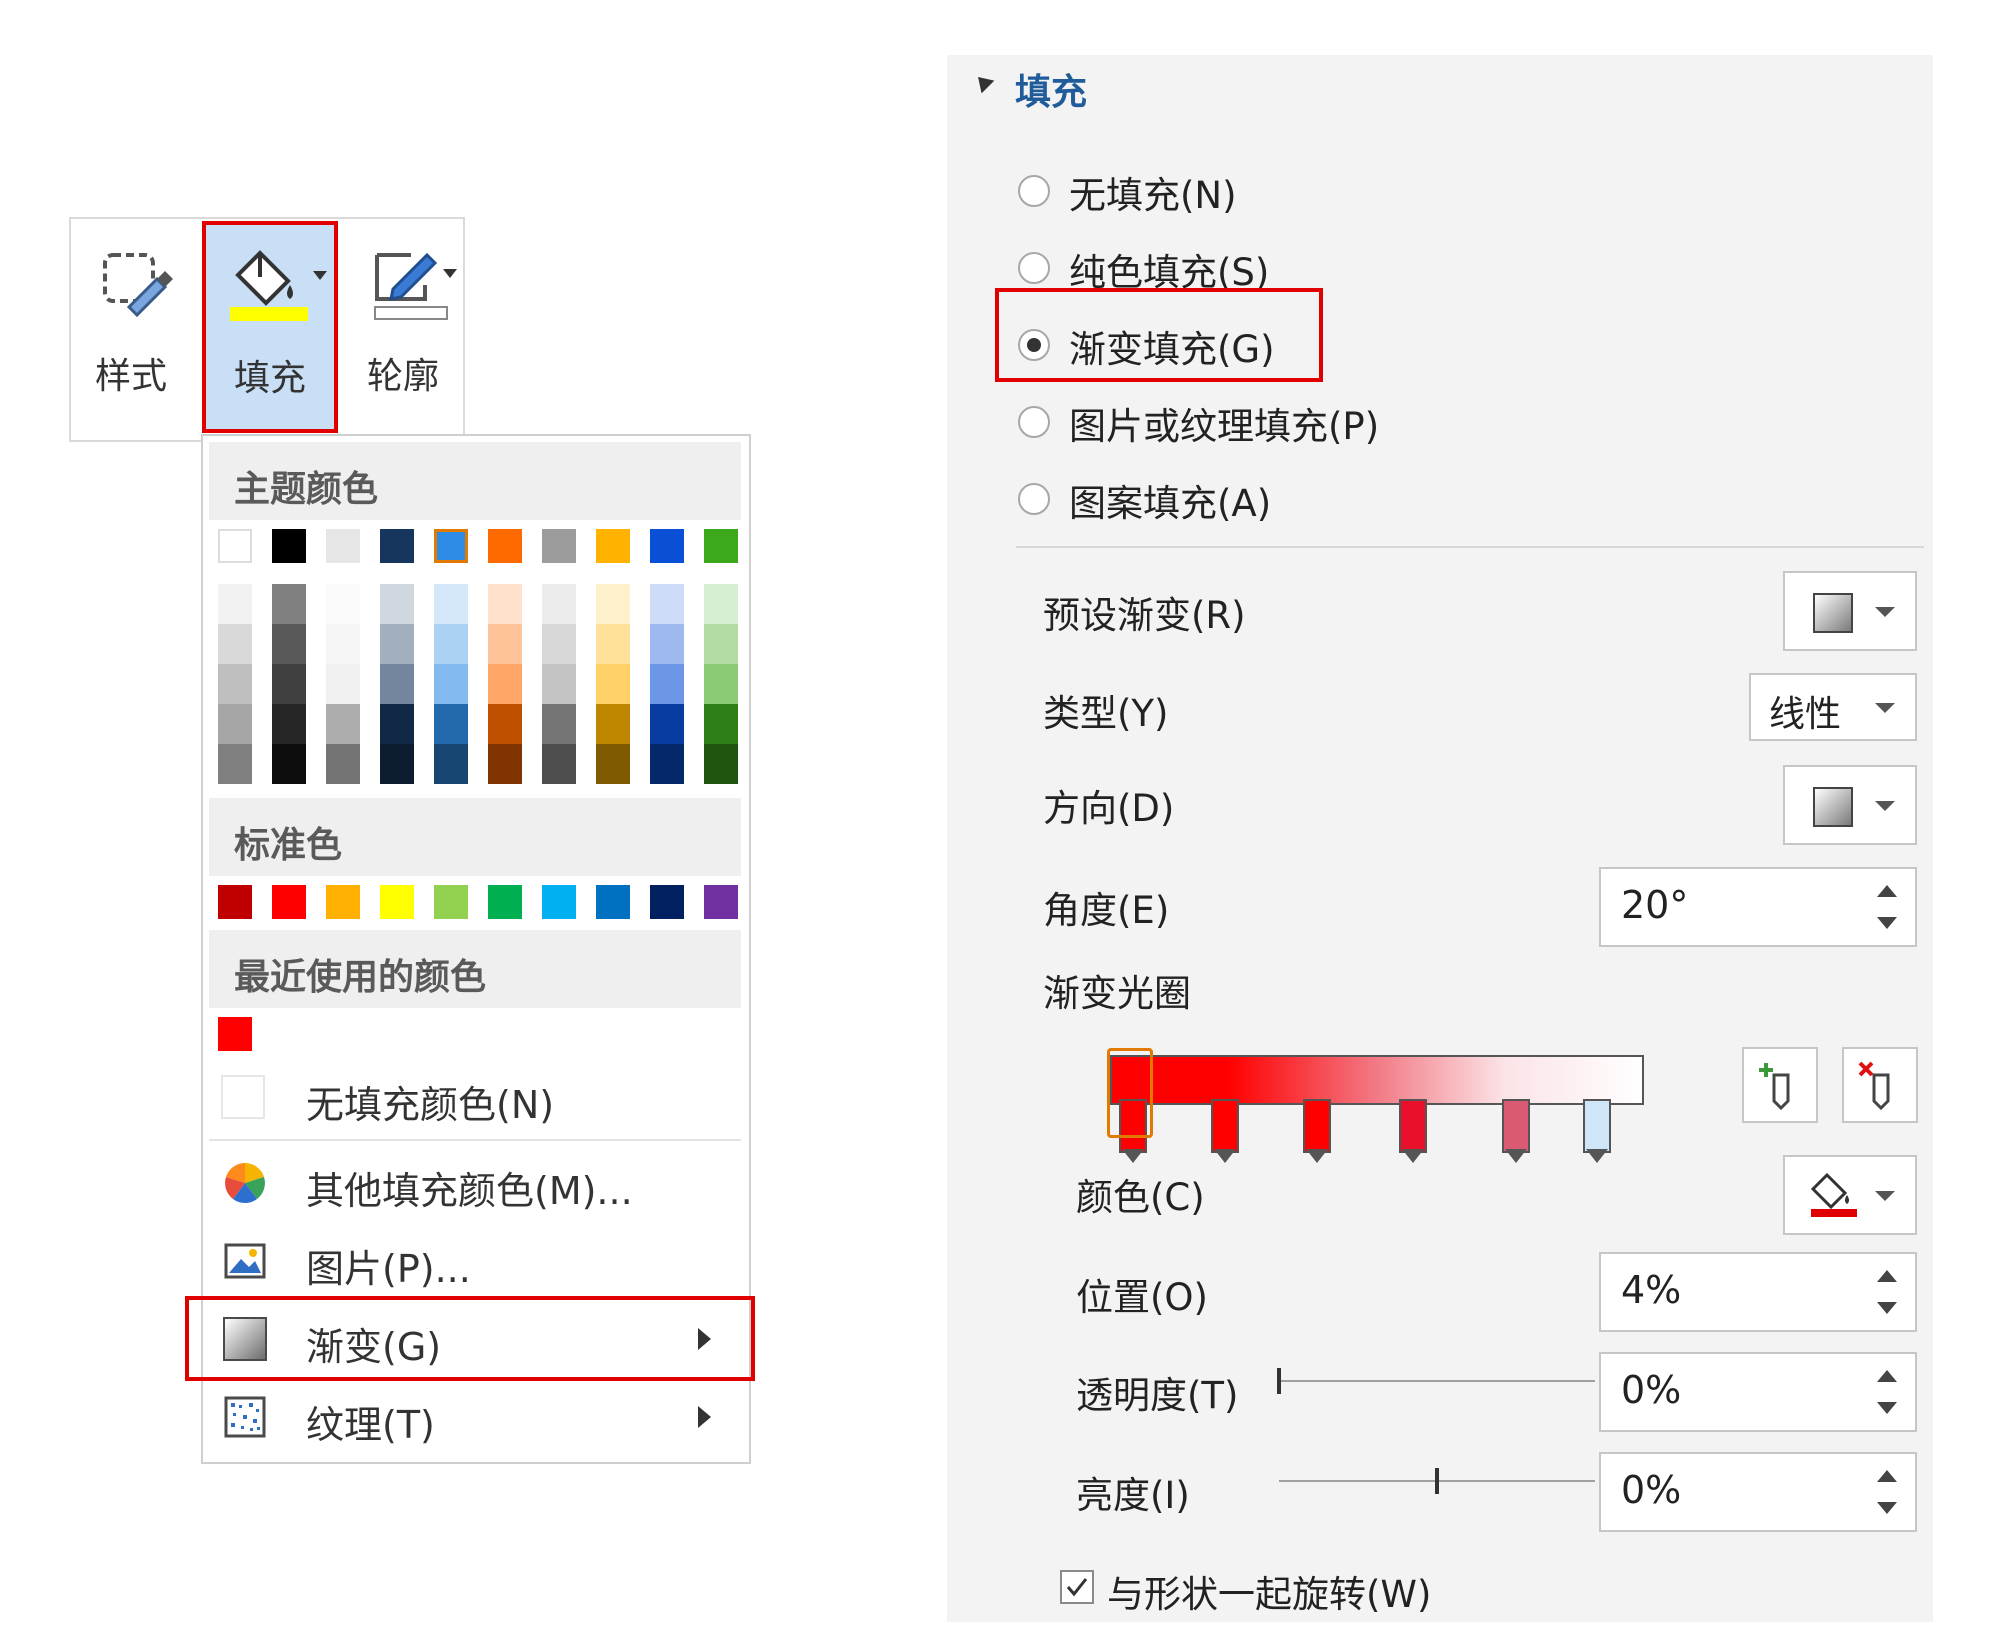  I want to click on fill-section-title: 填充, so click(1051, 89).